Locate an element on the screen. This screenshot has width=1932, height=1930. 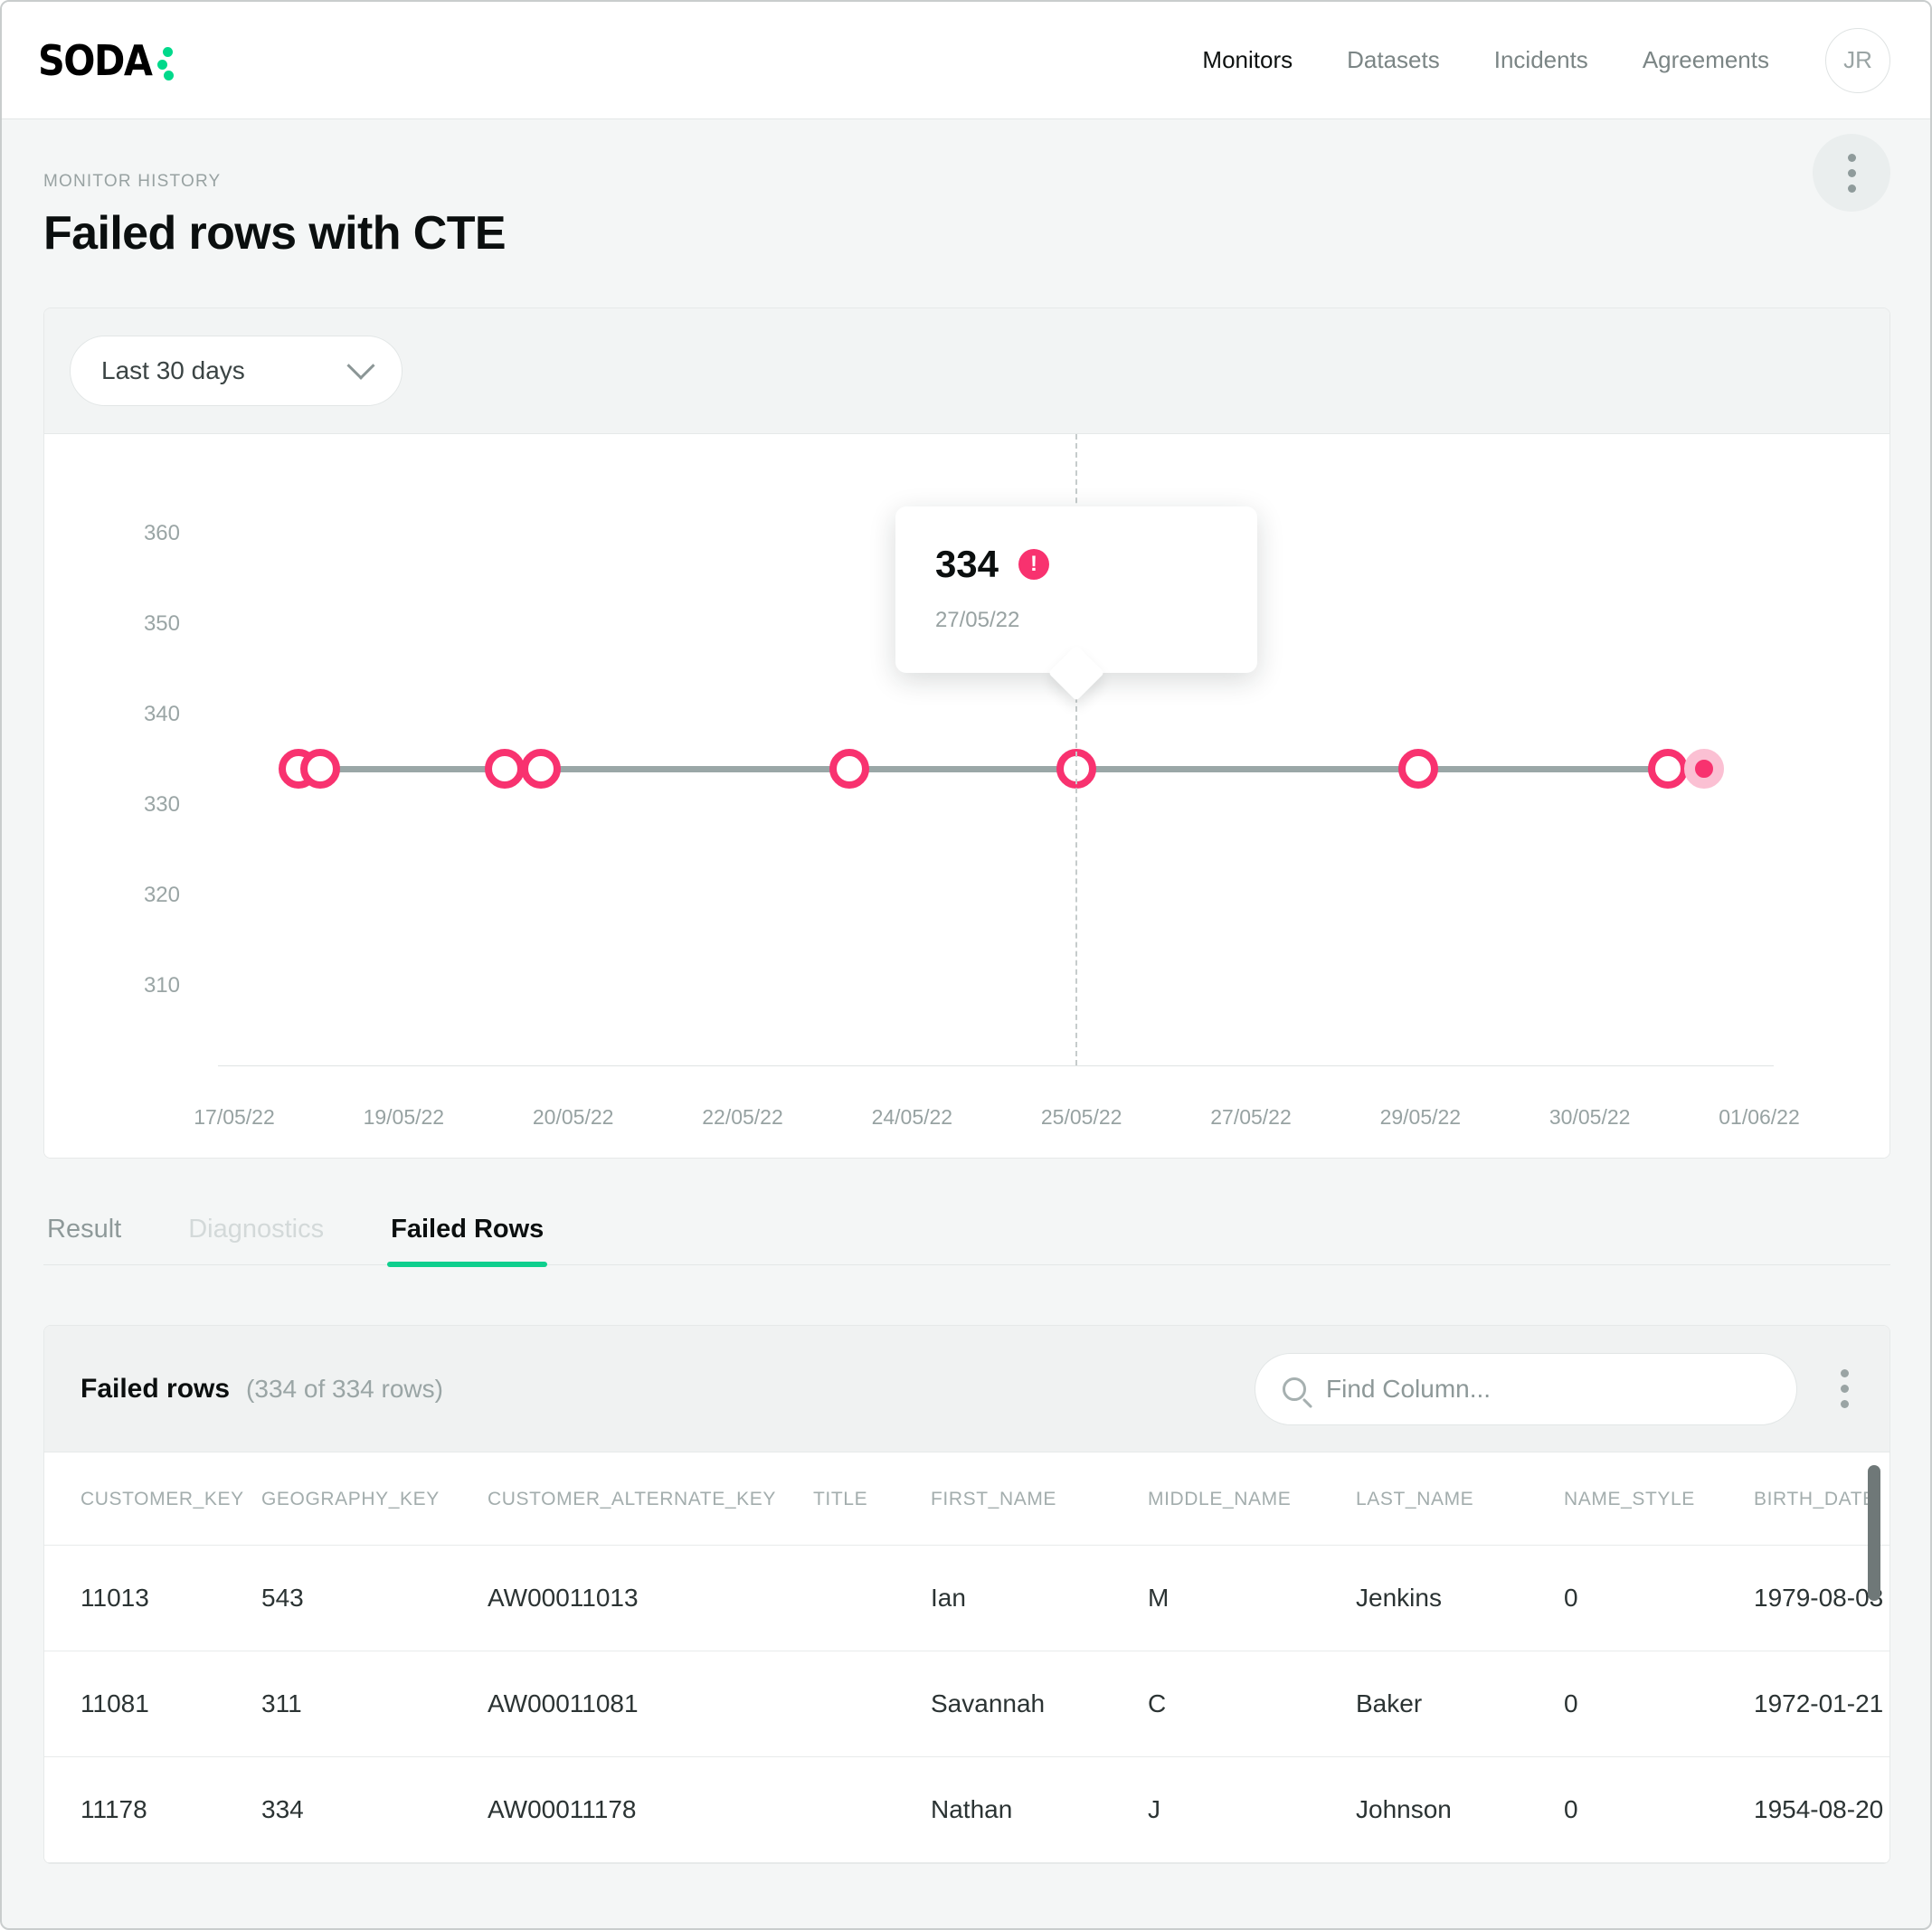
scrollbar-thumb is located at coordinates (1874, 1533).